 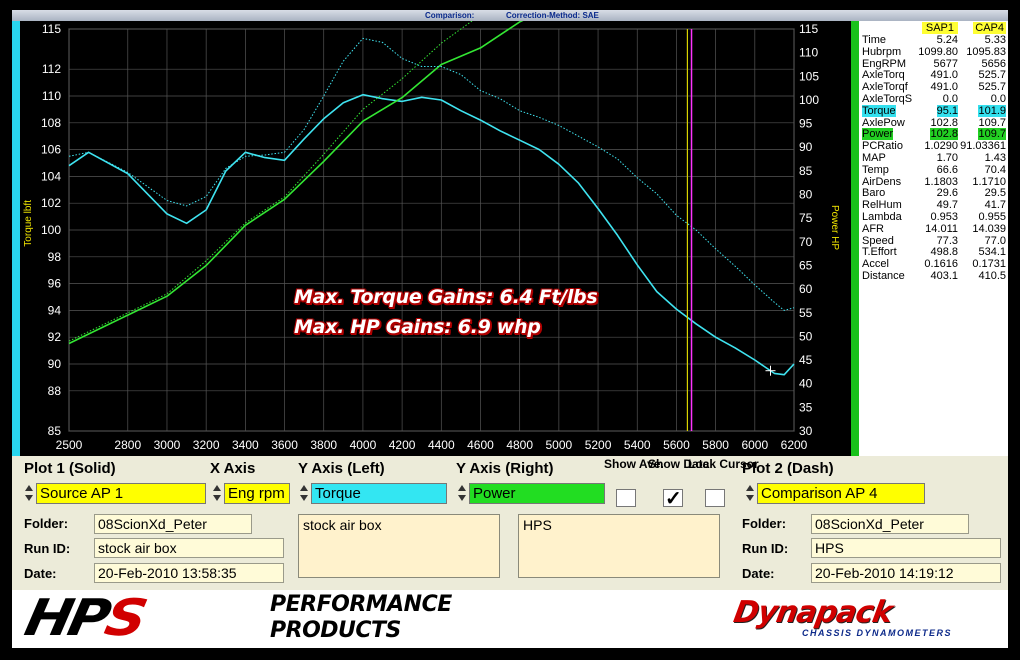 I want to click on data-row-name: AxleTorqS, so click(x=887, y=99).